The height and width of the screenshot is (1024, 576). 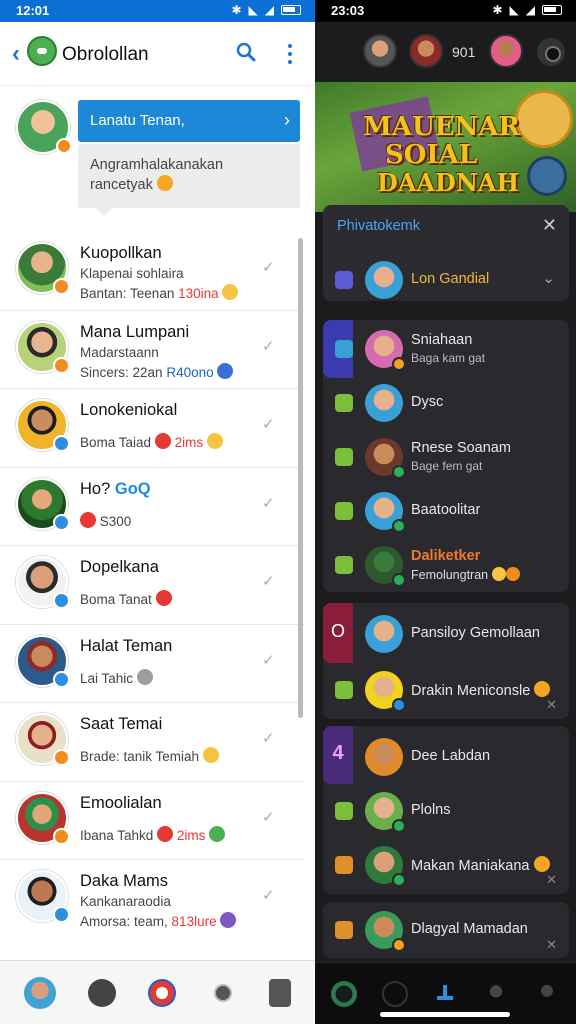 I want to click on back-icon: ‹, so click(x=16, y=54).